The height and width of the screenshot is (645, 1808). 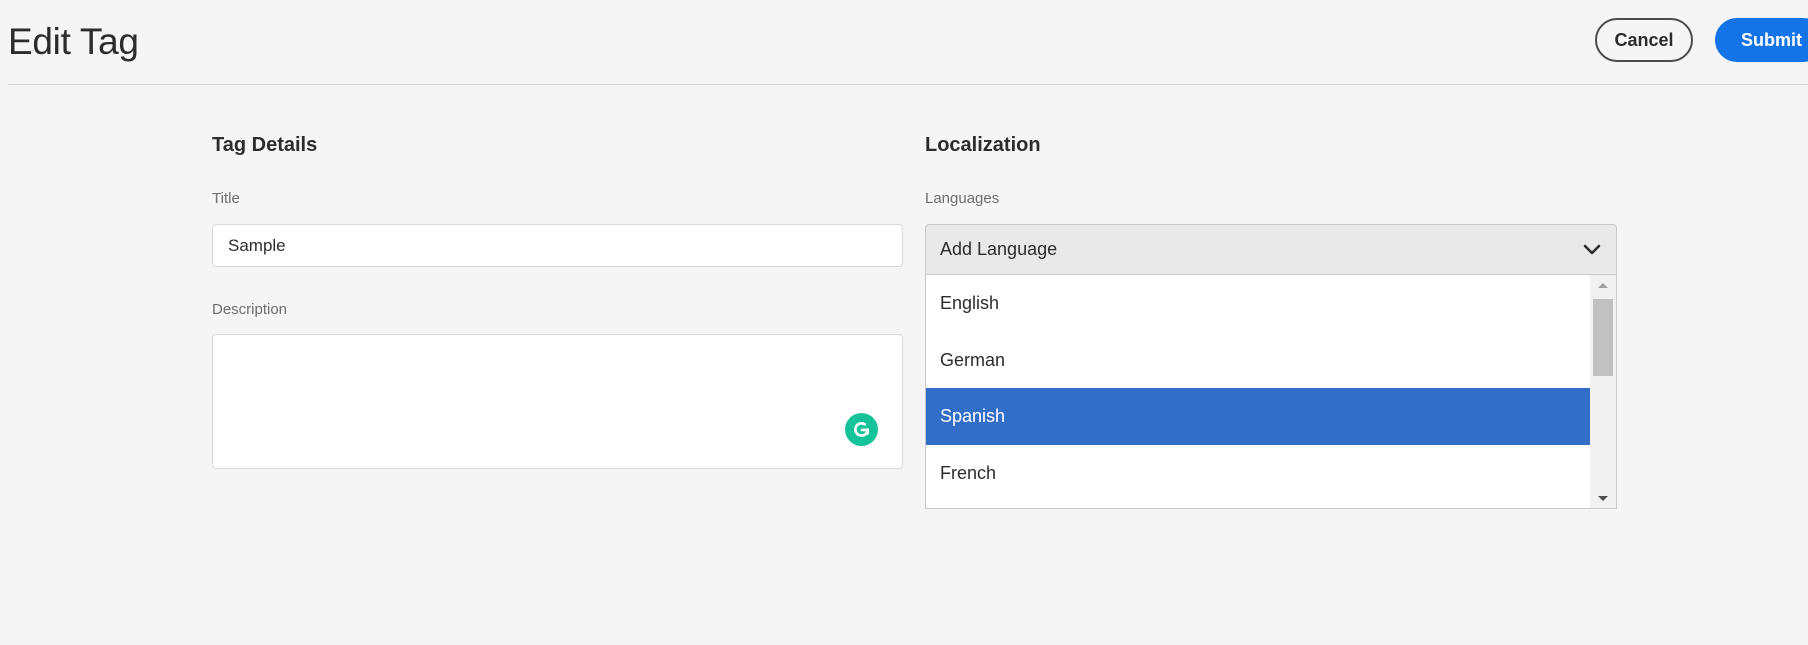 What do you see at coordinates (999, 249) in the screenshot?
I see `add-language-placeholder: Add Language` at bounding box center [999, 249].